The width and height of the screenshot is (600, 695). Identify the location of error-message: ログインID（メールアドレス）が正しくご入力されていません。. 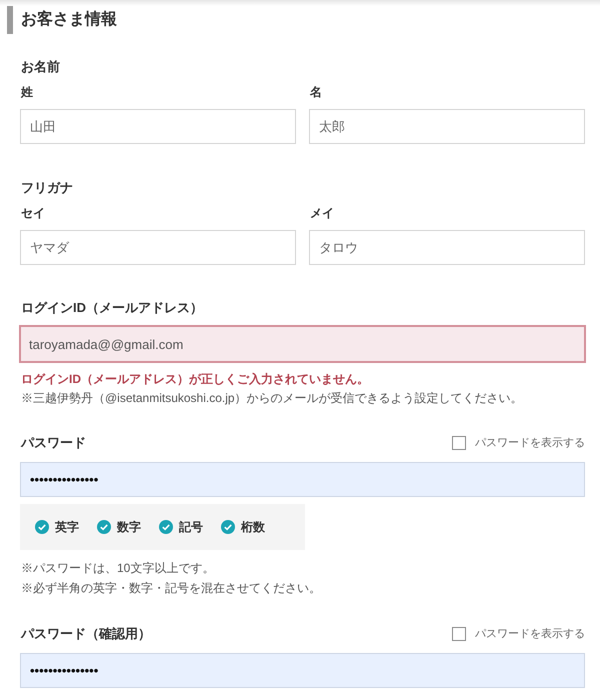
(194, 379).